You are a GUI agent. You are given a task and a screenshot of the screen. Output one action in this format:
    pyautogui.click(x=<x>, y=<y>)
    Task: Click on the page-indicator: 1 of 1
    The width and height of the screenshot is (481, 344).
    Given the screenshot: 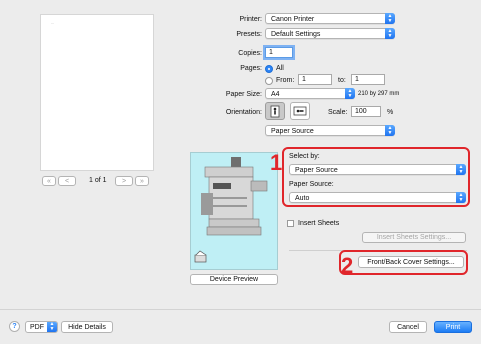 What is the action you would take?
    pyautogui.click(x=98, y=180)
    